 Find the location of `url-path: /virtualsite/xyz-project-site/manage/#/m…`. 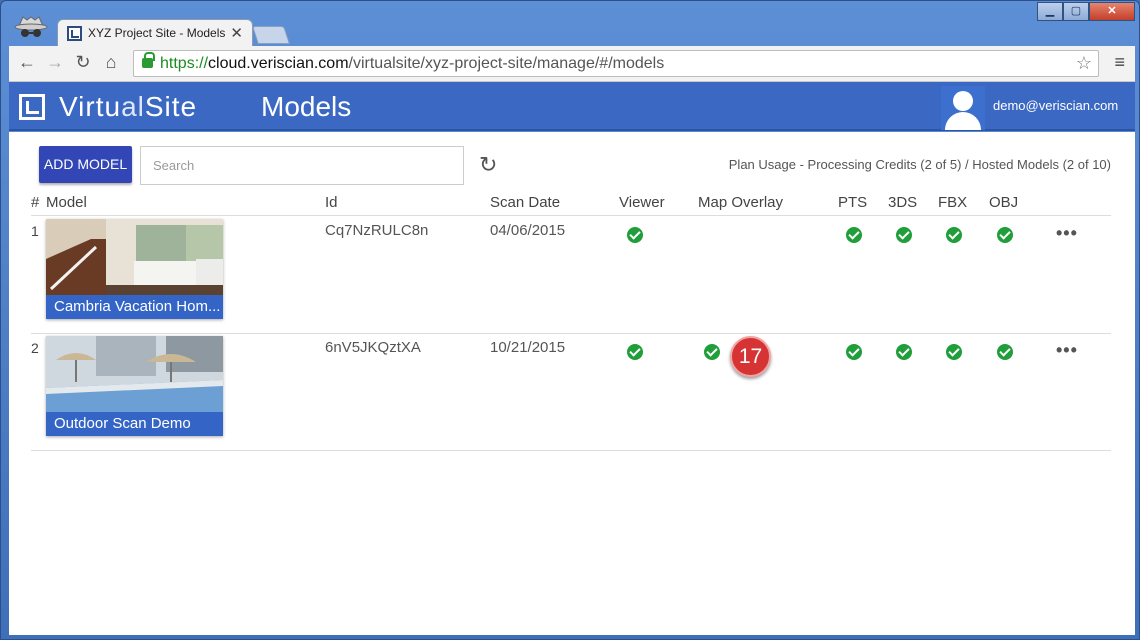

url-path: /virtualsite/xyz-project-site/manage/#/m… is located at coordinates (506, 63).